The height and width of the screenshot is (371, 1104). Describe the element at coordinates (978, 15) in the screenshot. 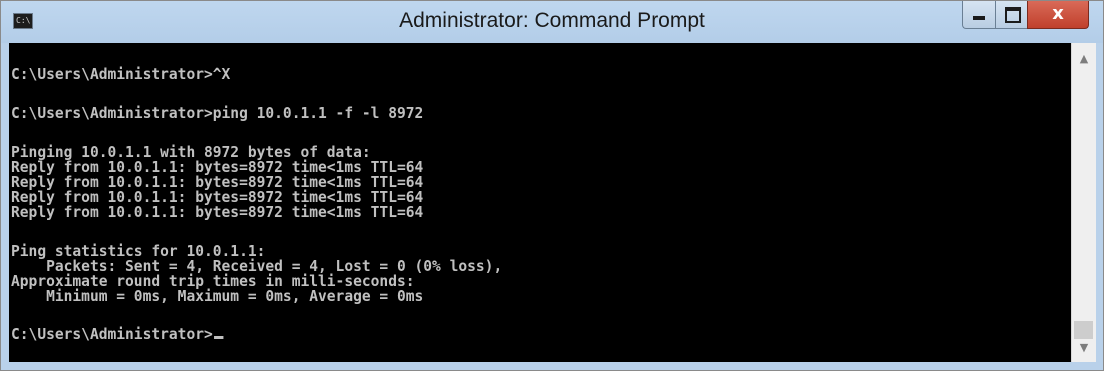

I see `minimize-button` at that location.